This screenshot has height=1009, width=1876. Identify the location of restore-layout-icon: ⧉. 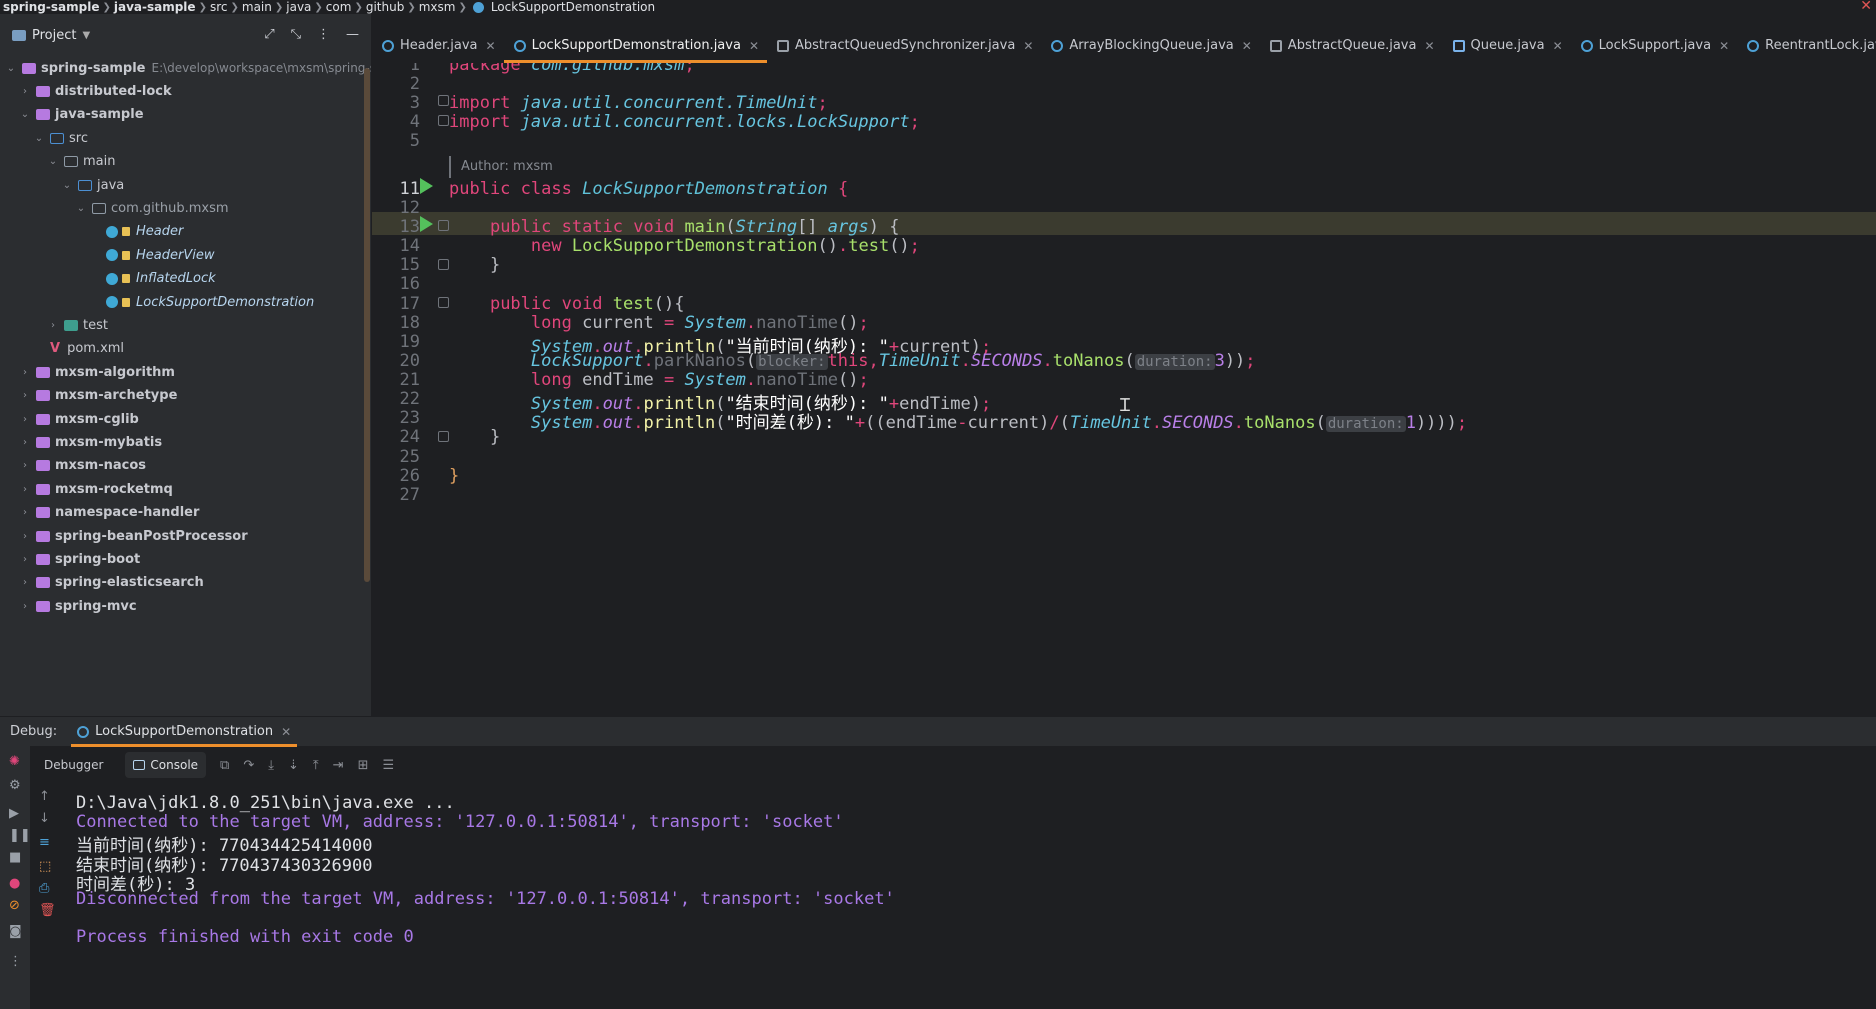
(224, 765).